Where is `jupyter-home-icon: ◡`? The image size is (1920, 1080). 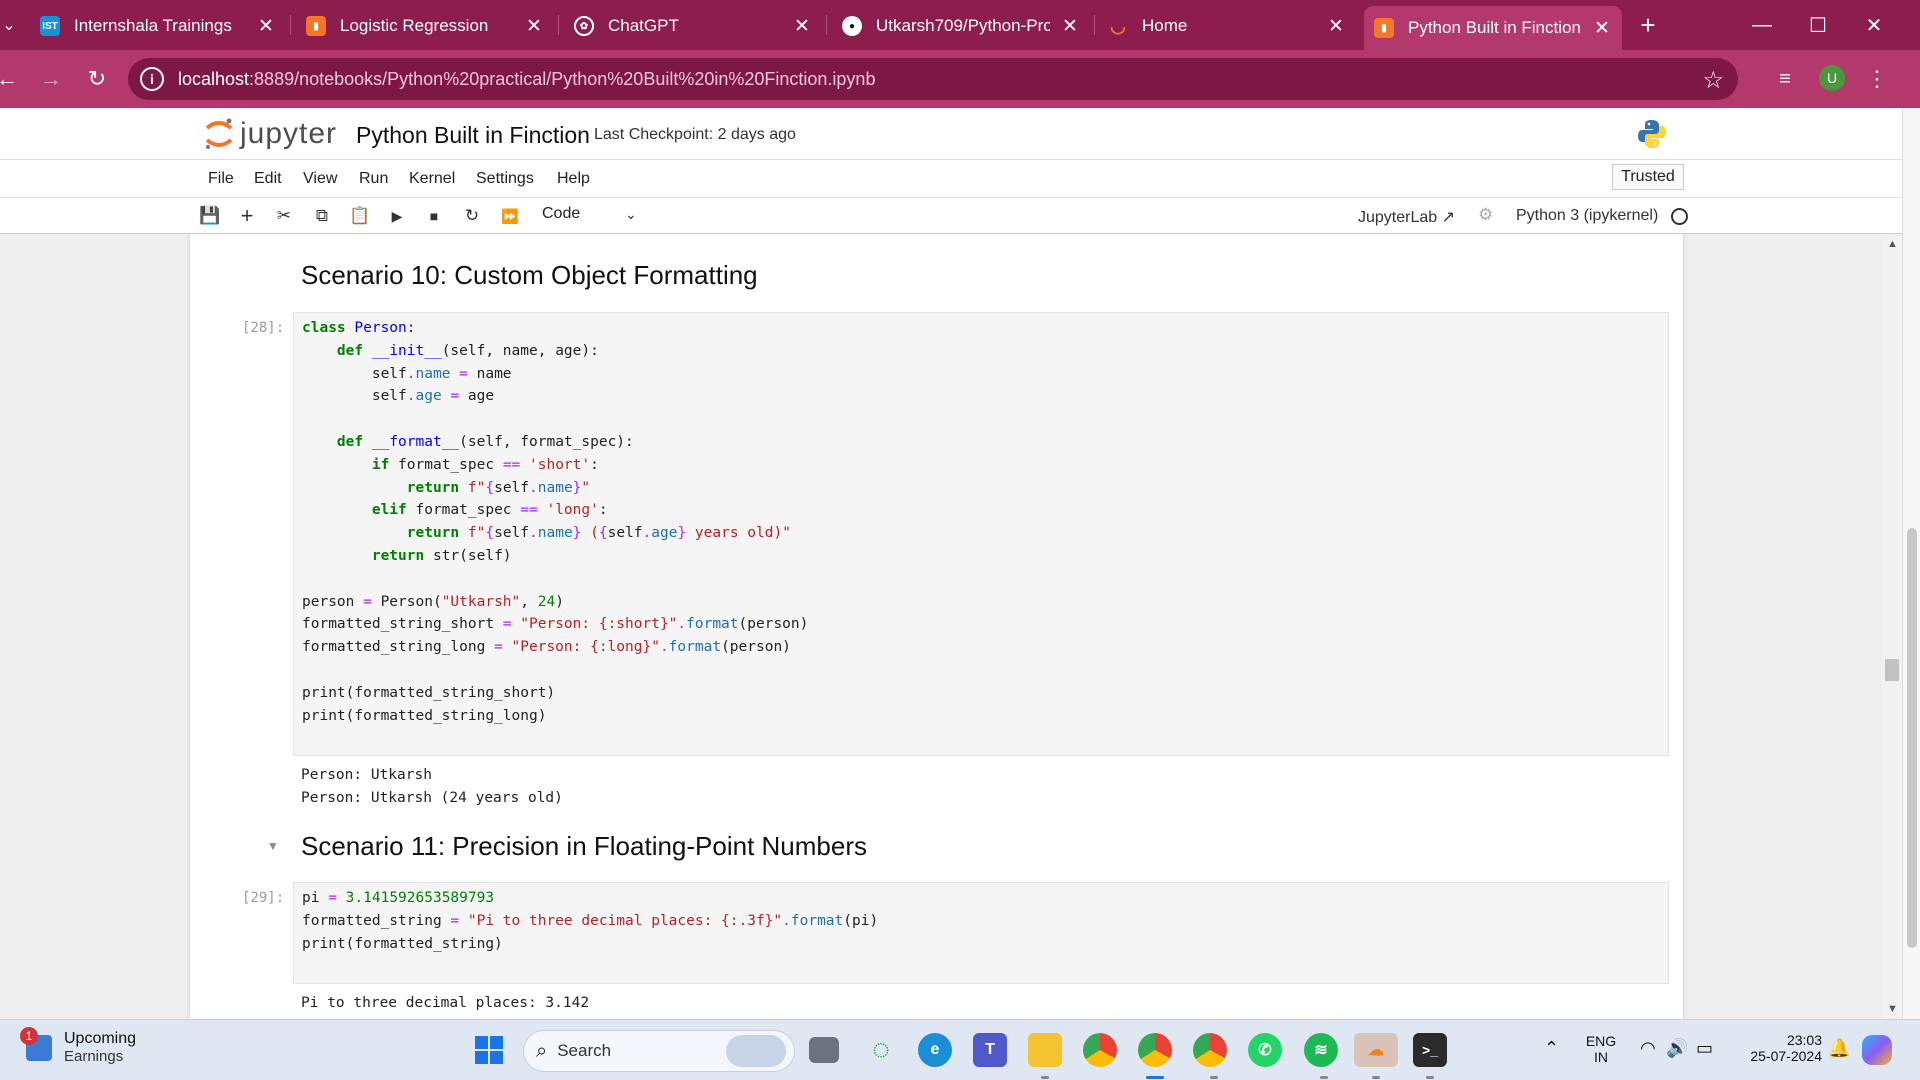
jupyter-home-icon: ◡ is located at coordinates (1118, 25).